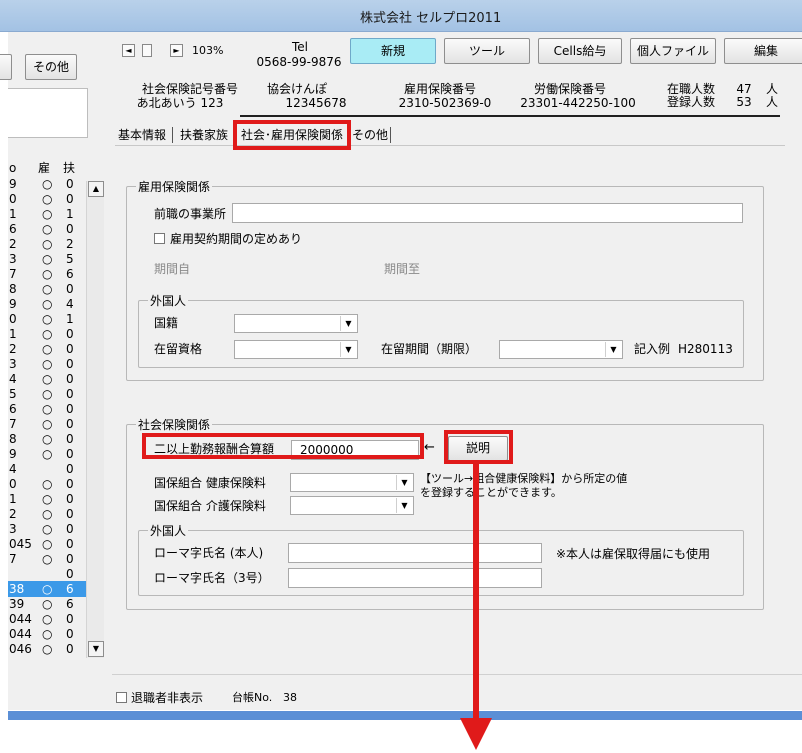 The height and width of the screenshot is (753, 802). Describe the element at coordinates (176, 50) in the screenshot. I see `nav-next-button: ►` at that location.